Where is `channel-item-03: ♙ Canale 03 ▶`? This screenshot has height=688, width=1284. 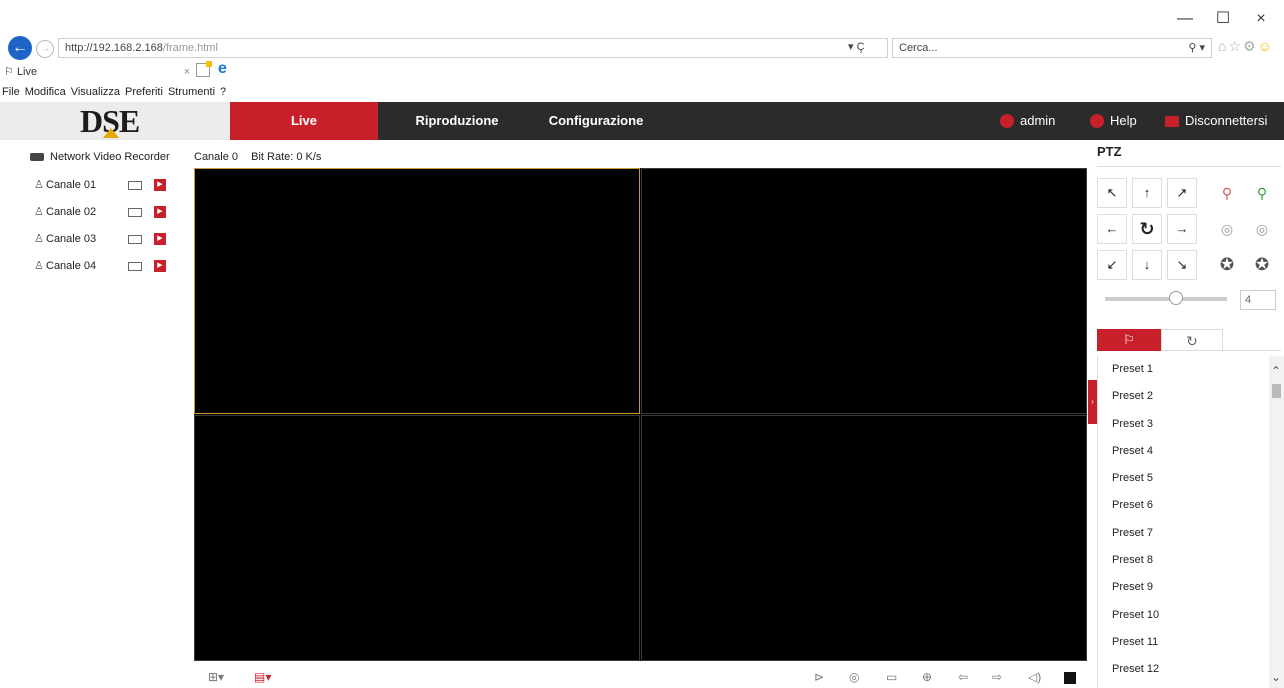
channel-item-03: ♙ Canale 03 ▶ is located at coordinates (100, 239).